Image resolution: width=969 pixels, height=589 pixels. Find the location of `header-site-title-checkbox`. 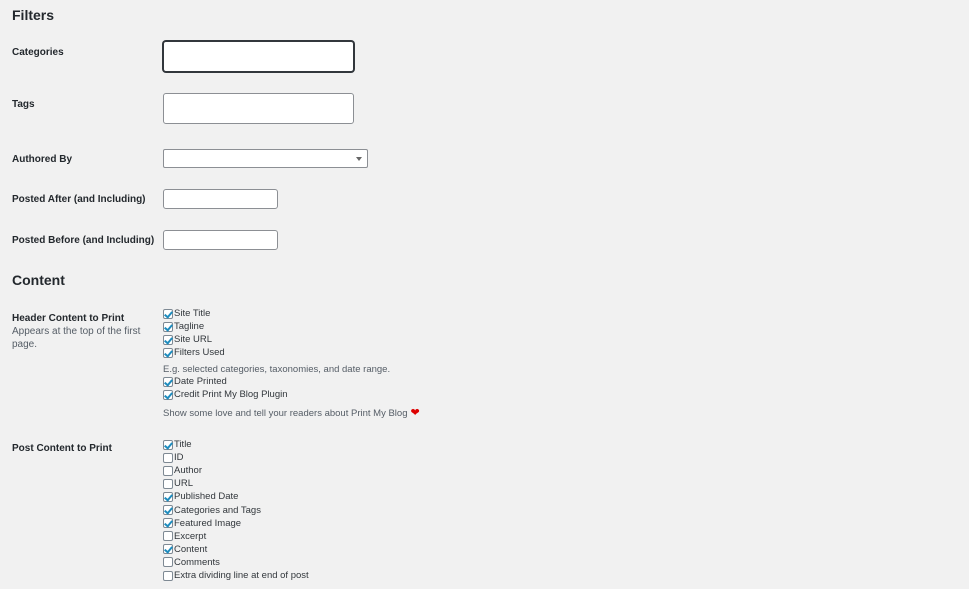

header-site-title-checkbox is located at coordinates (168, 313).